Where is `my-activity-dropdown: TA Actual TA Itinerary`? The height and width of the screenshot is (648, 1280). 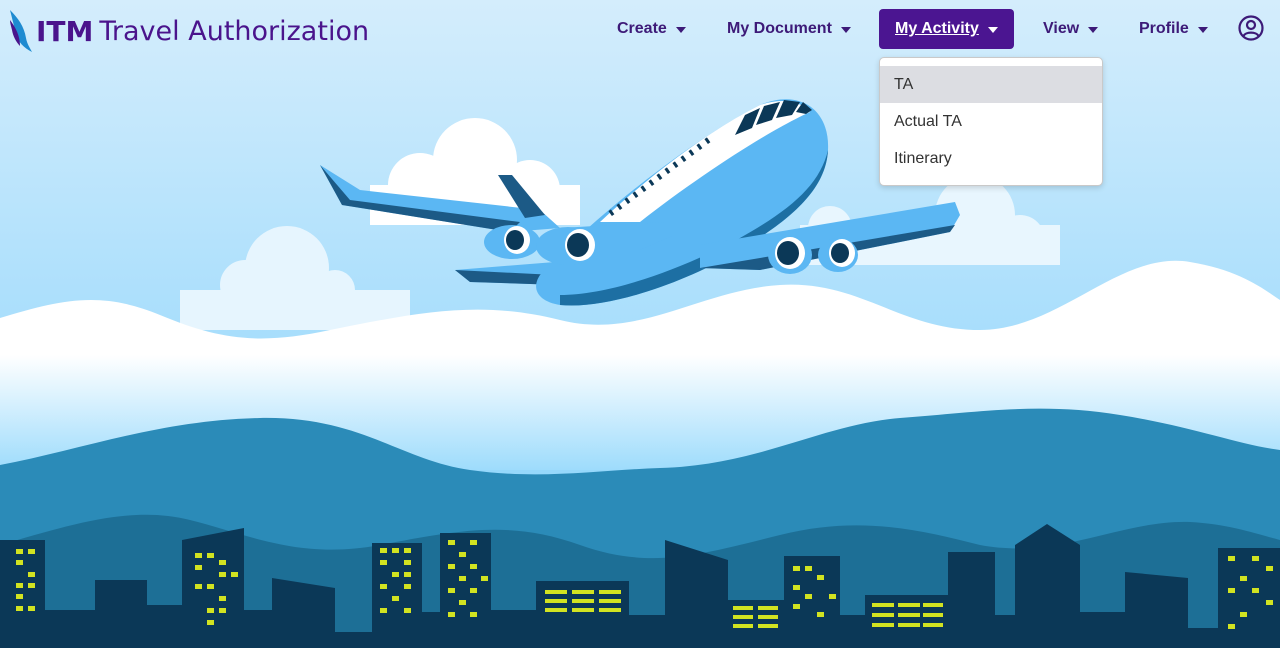
my-activity-dropdown: TA Actual TA Itinerary is located at coordinates (991, 121).